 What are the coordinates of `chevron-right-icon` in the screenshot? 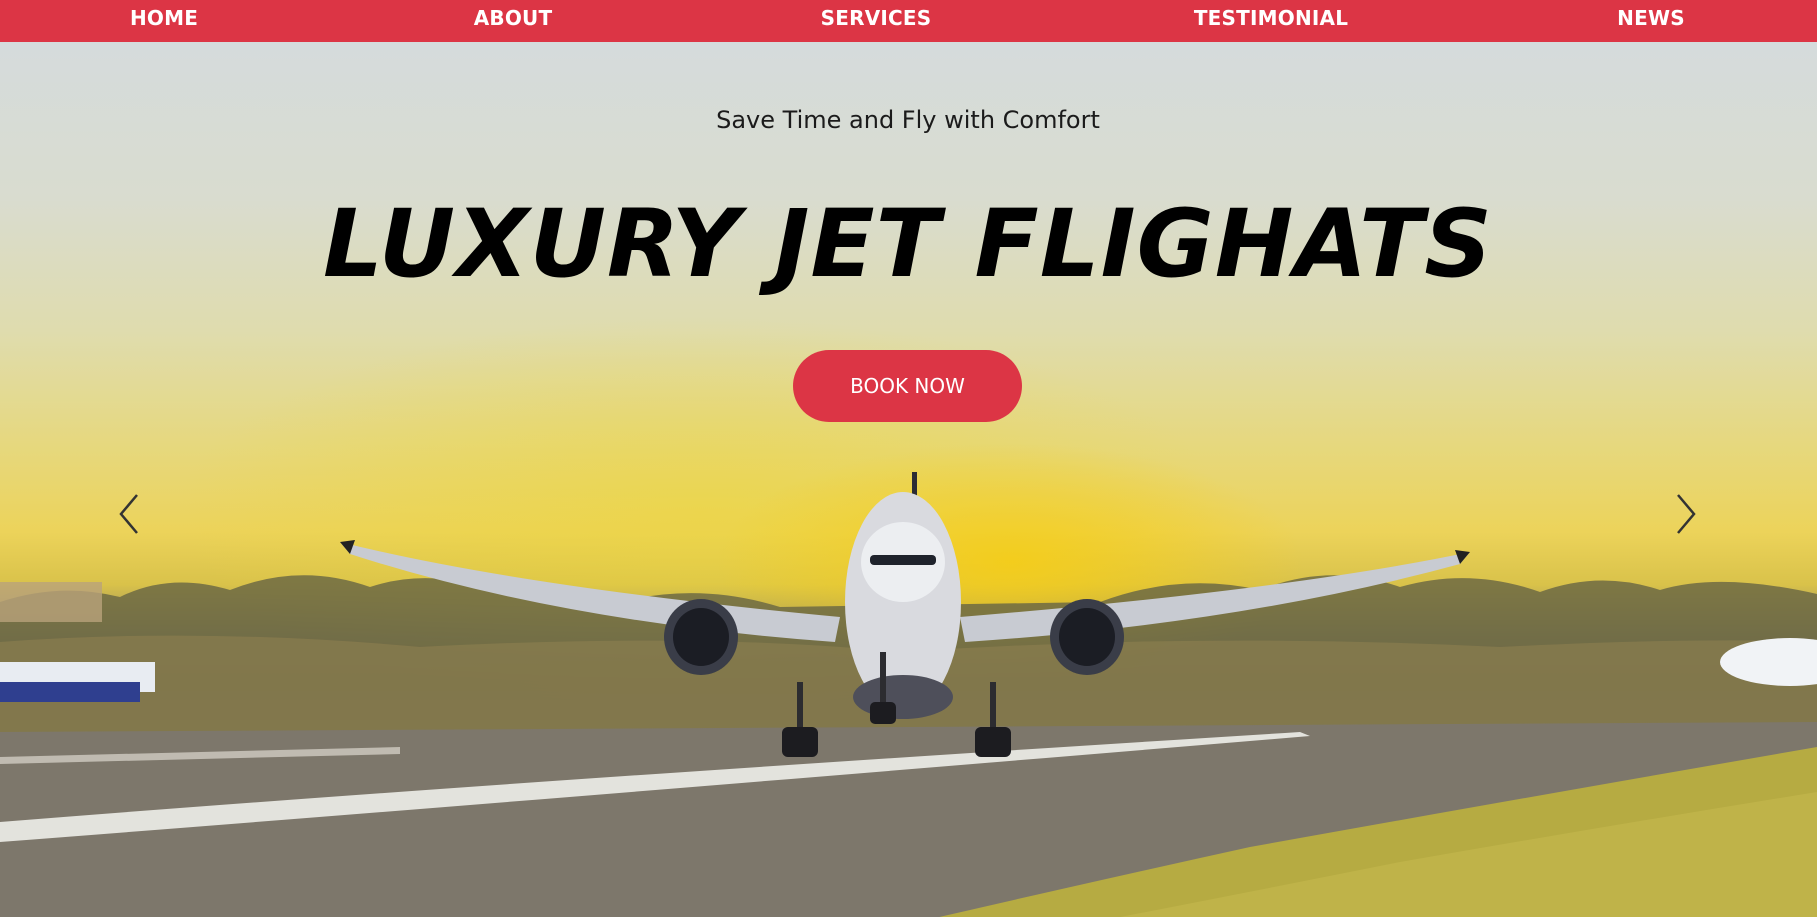 It's located at (1686, 514).